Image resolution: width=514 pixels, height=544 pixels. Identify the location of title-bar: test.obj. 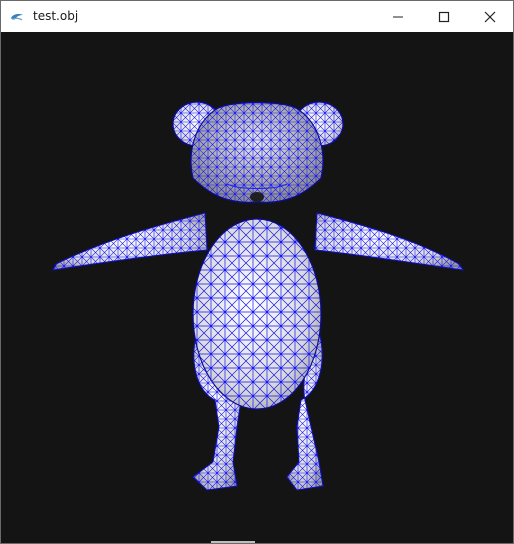
(257, 16).